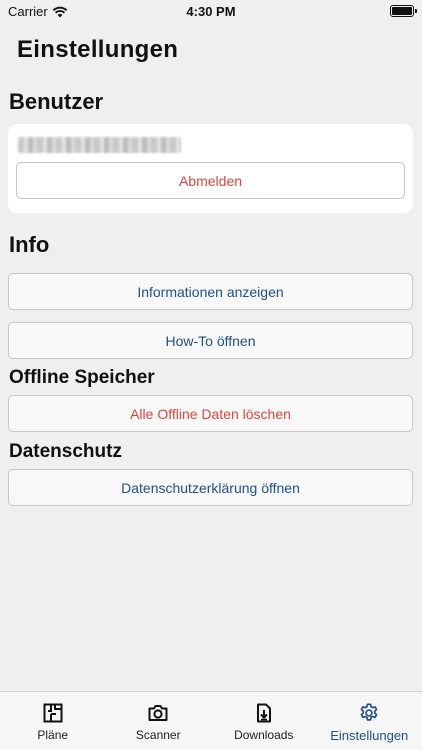 The image size is (422, 750). What do you see at coordinates (82, 377) in the screenshot?
I see `section-title-offline: Offline Speicher` at bounding box center [82, 377].